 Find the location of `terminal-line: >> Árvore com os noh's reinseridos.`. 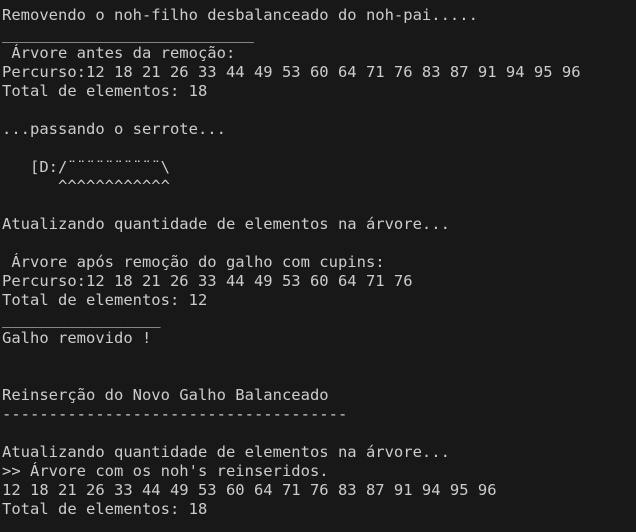

terminal-line: >> Árvore com os noh's reinseridos. is located at coordinates (165, 471).